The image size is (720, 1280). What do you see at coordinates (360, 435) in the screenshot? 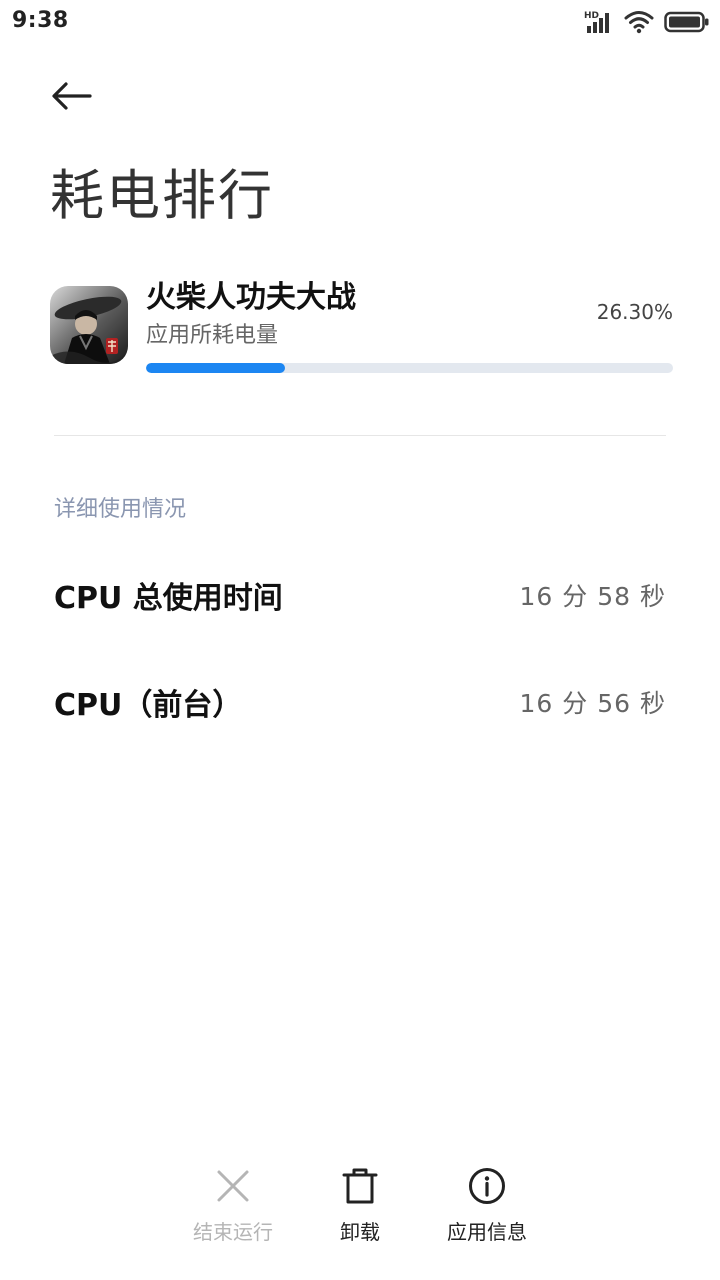
I see `divider` at bounding box center [360, 435].